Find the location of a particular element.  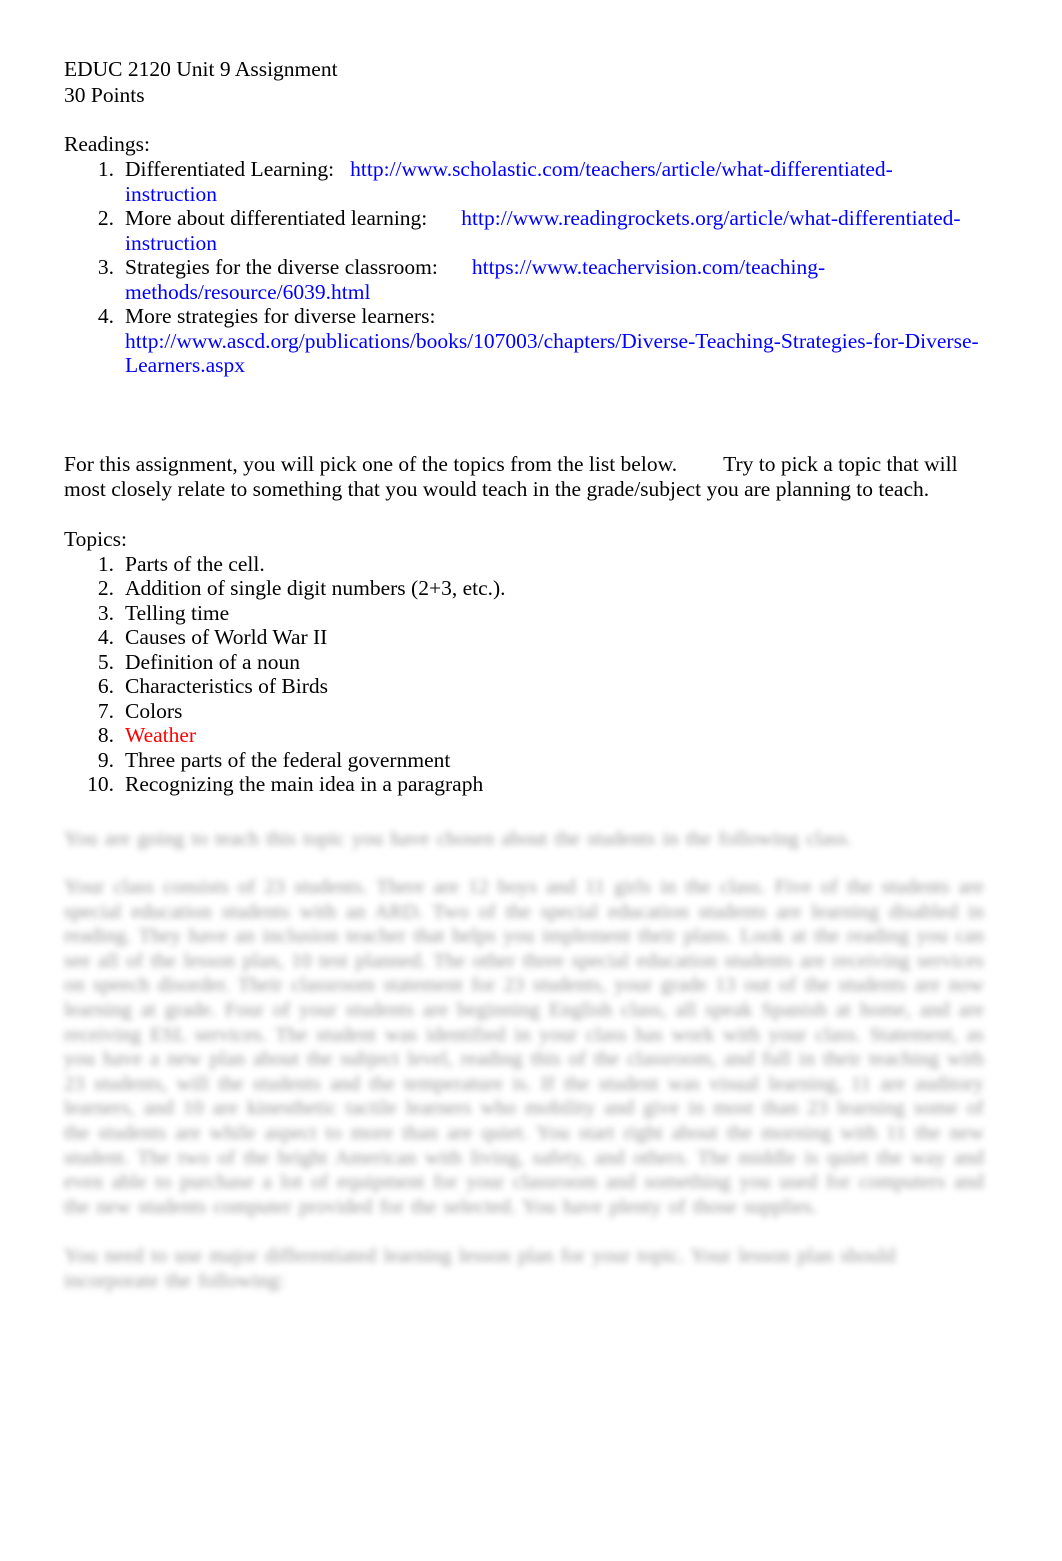

list-item: 6. Characteristics of Birds is located at coordinates (524, 686).